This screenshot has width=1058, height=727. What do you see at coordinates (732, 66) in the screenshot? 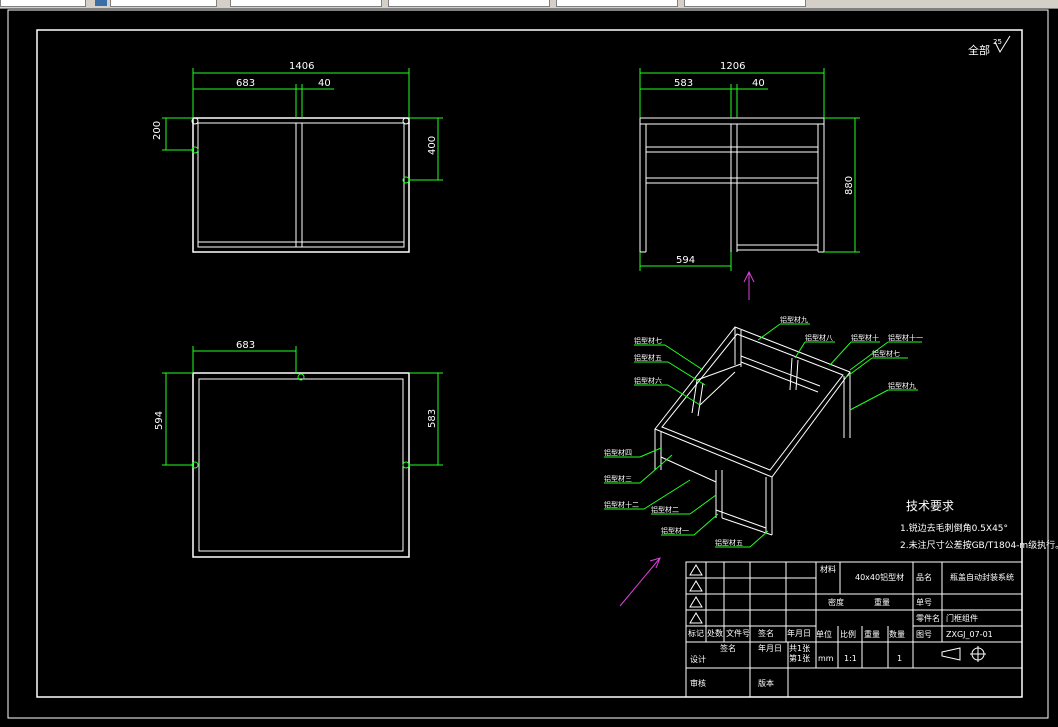
I see `svg-text: 1206` at bounding box center [732, 66].